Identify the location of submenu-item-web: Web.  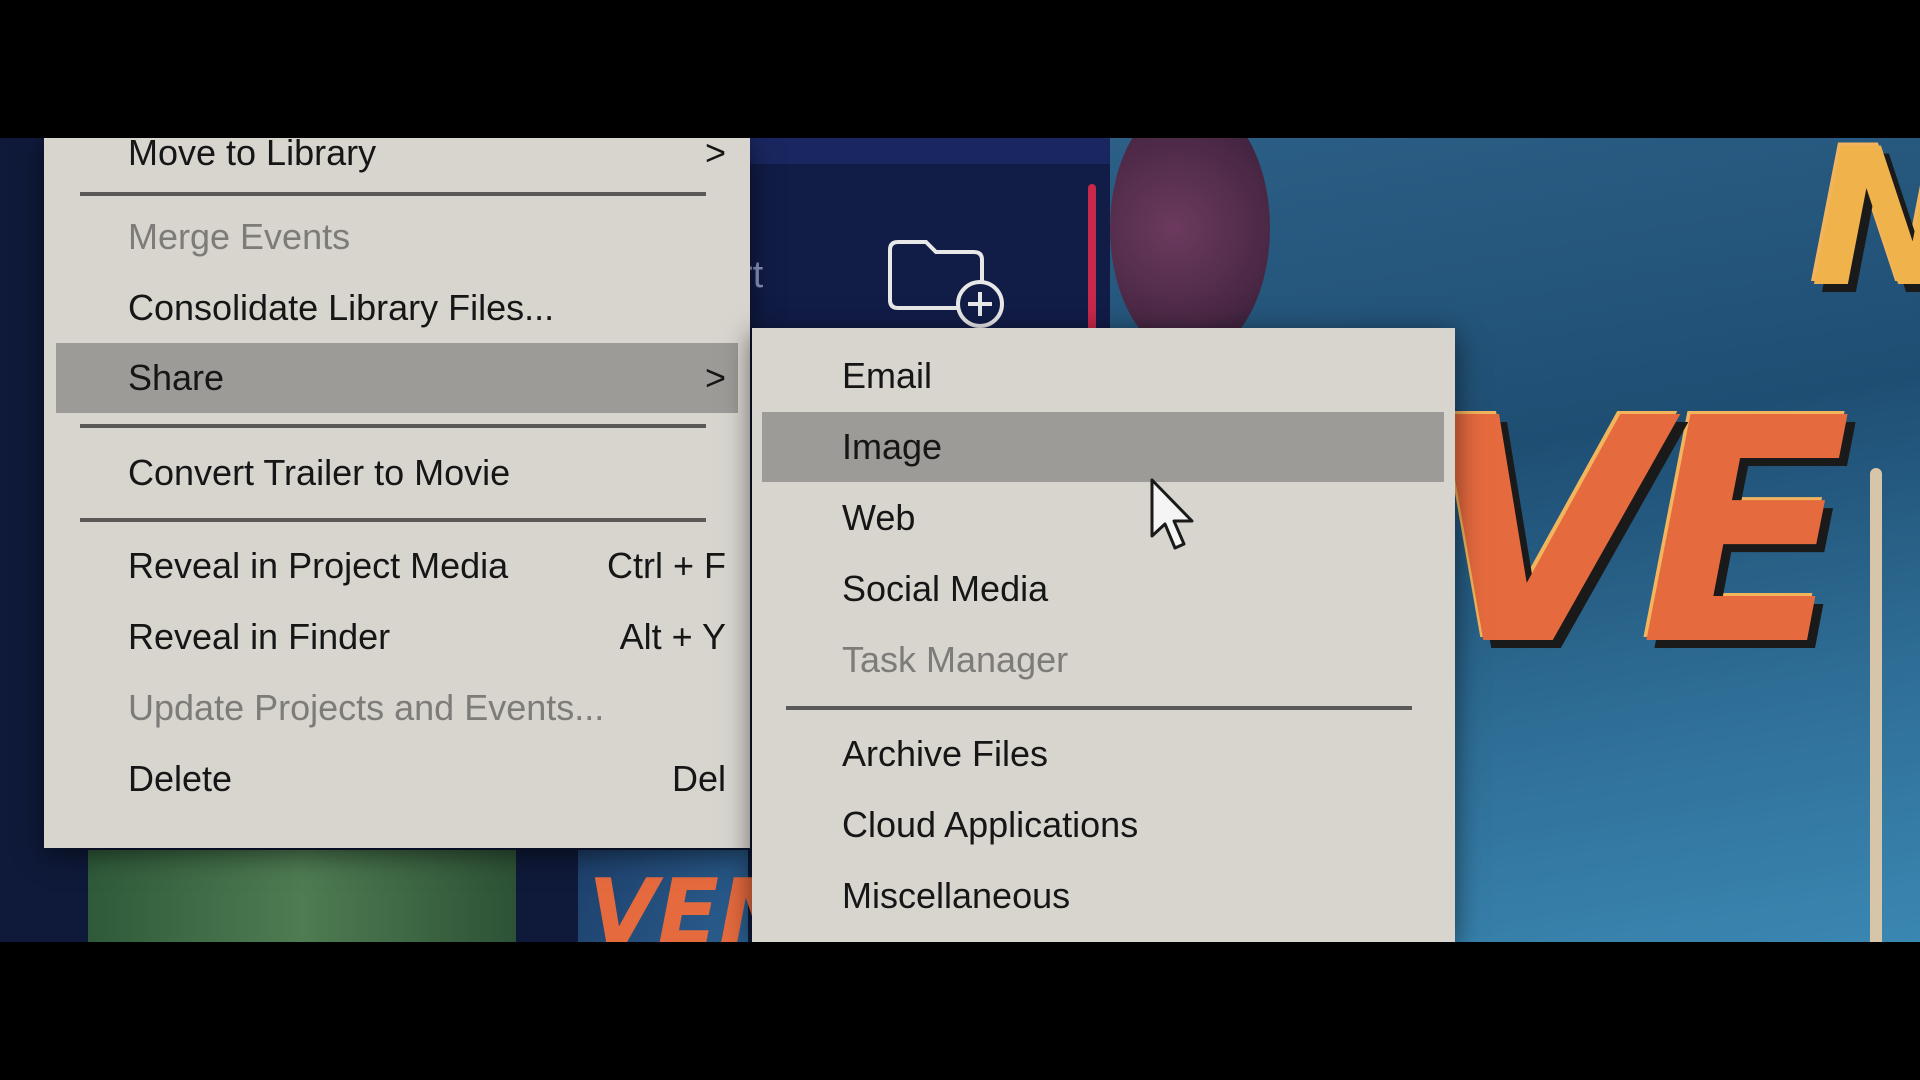
(1103, 518).